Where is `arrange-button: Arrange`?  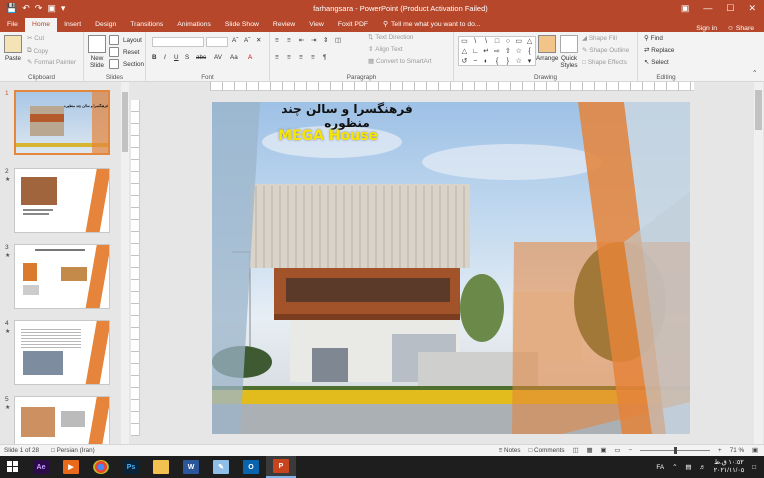
arrange-button: Arrange is located at coordinates (547, 48).